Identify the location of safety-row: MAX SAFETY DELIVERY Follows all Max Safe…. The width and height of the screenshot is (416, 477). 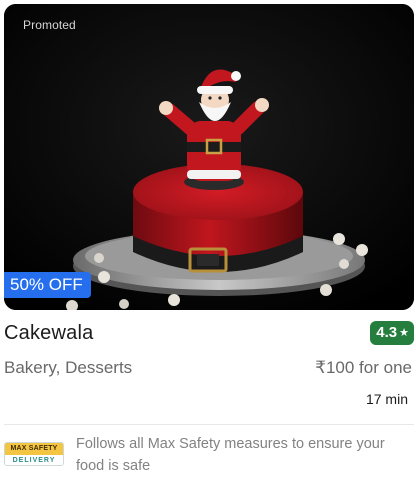
(209, 453).